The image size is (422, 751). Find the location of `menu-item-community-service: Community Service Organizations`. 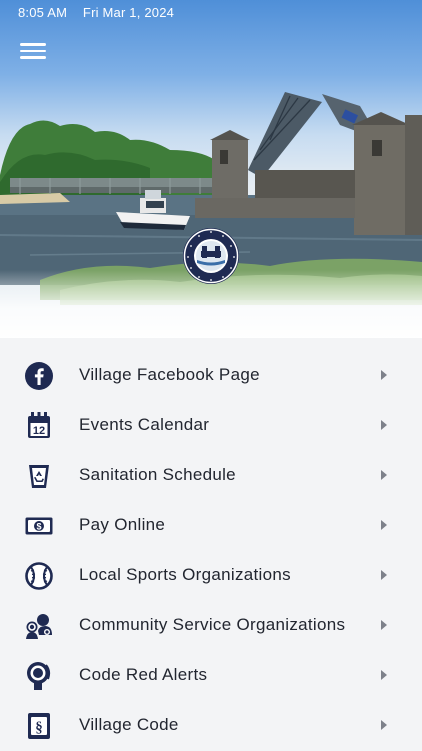

menu-item-community-service: Community Service Organizations is located at coordinates (211, 626).